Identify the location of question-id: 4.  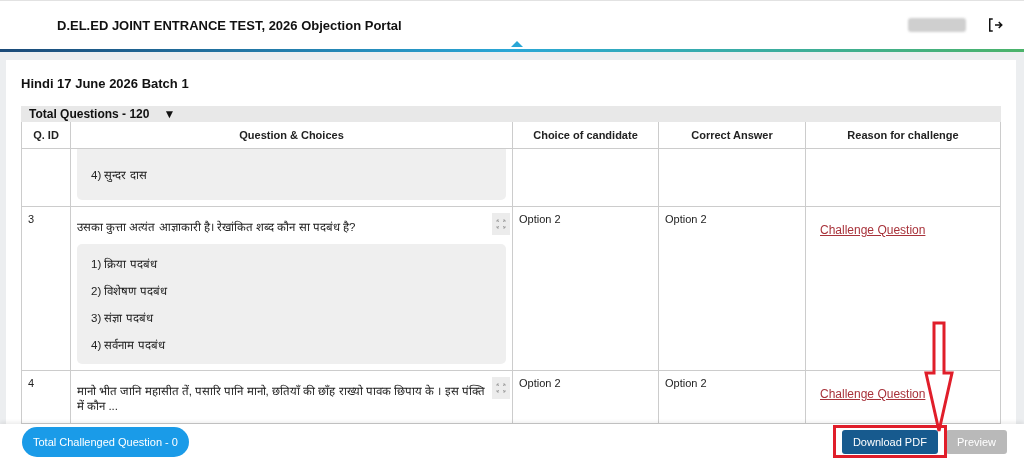
(31, 383).